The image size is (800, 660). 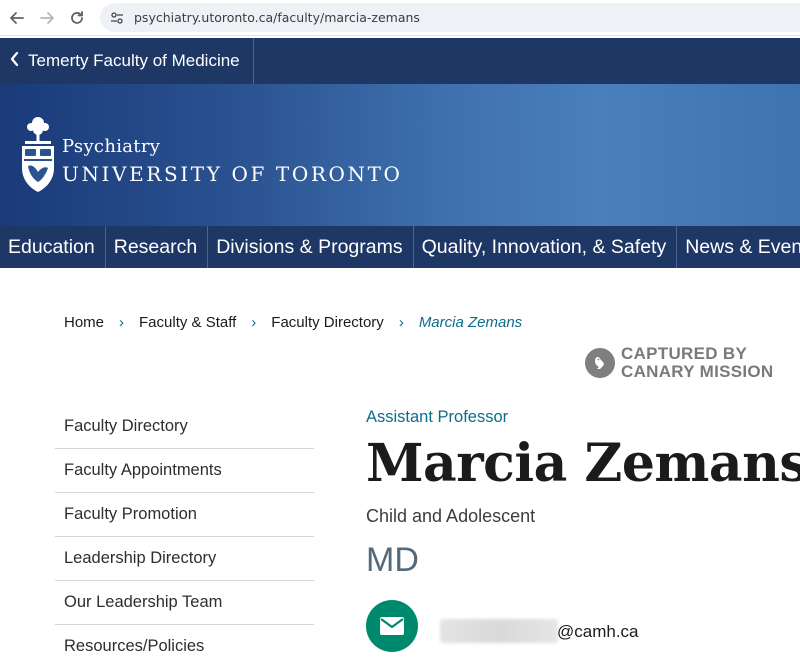 What do you see at coordinates (111, 146) in the screenshot?
I see `logo-department: Psychiatry` at bounding box center [111, 146].